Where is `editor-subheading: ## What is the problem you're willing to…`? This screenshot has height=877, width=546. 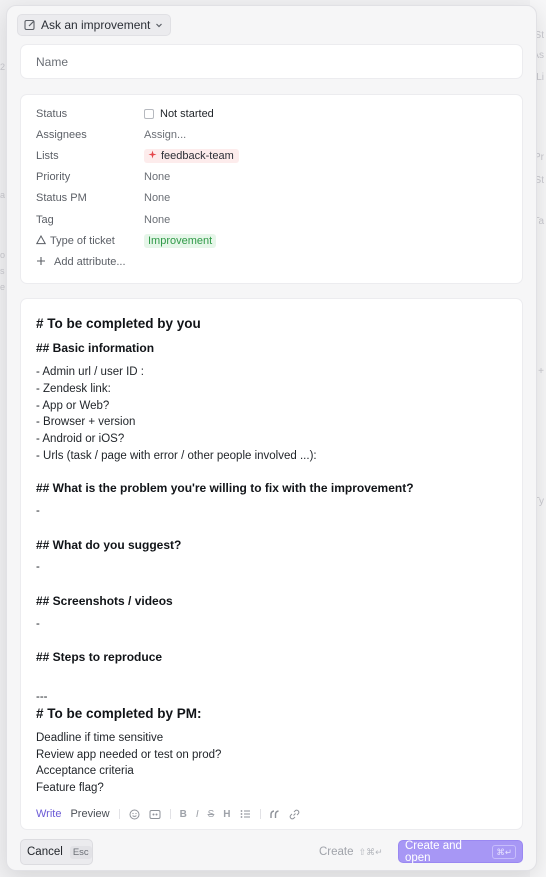 editor-subheading: ## What is the problem you're willing to… is located at coordinates (225, 488).